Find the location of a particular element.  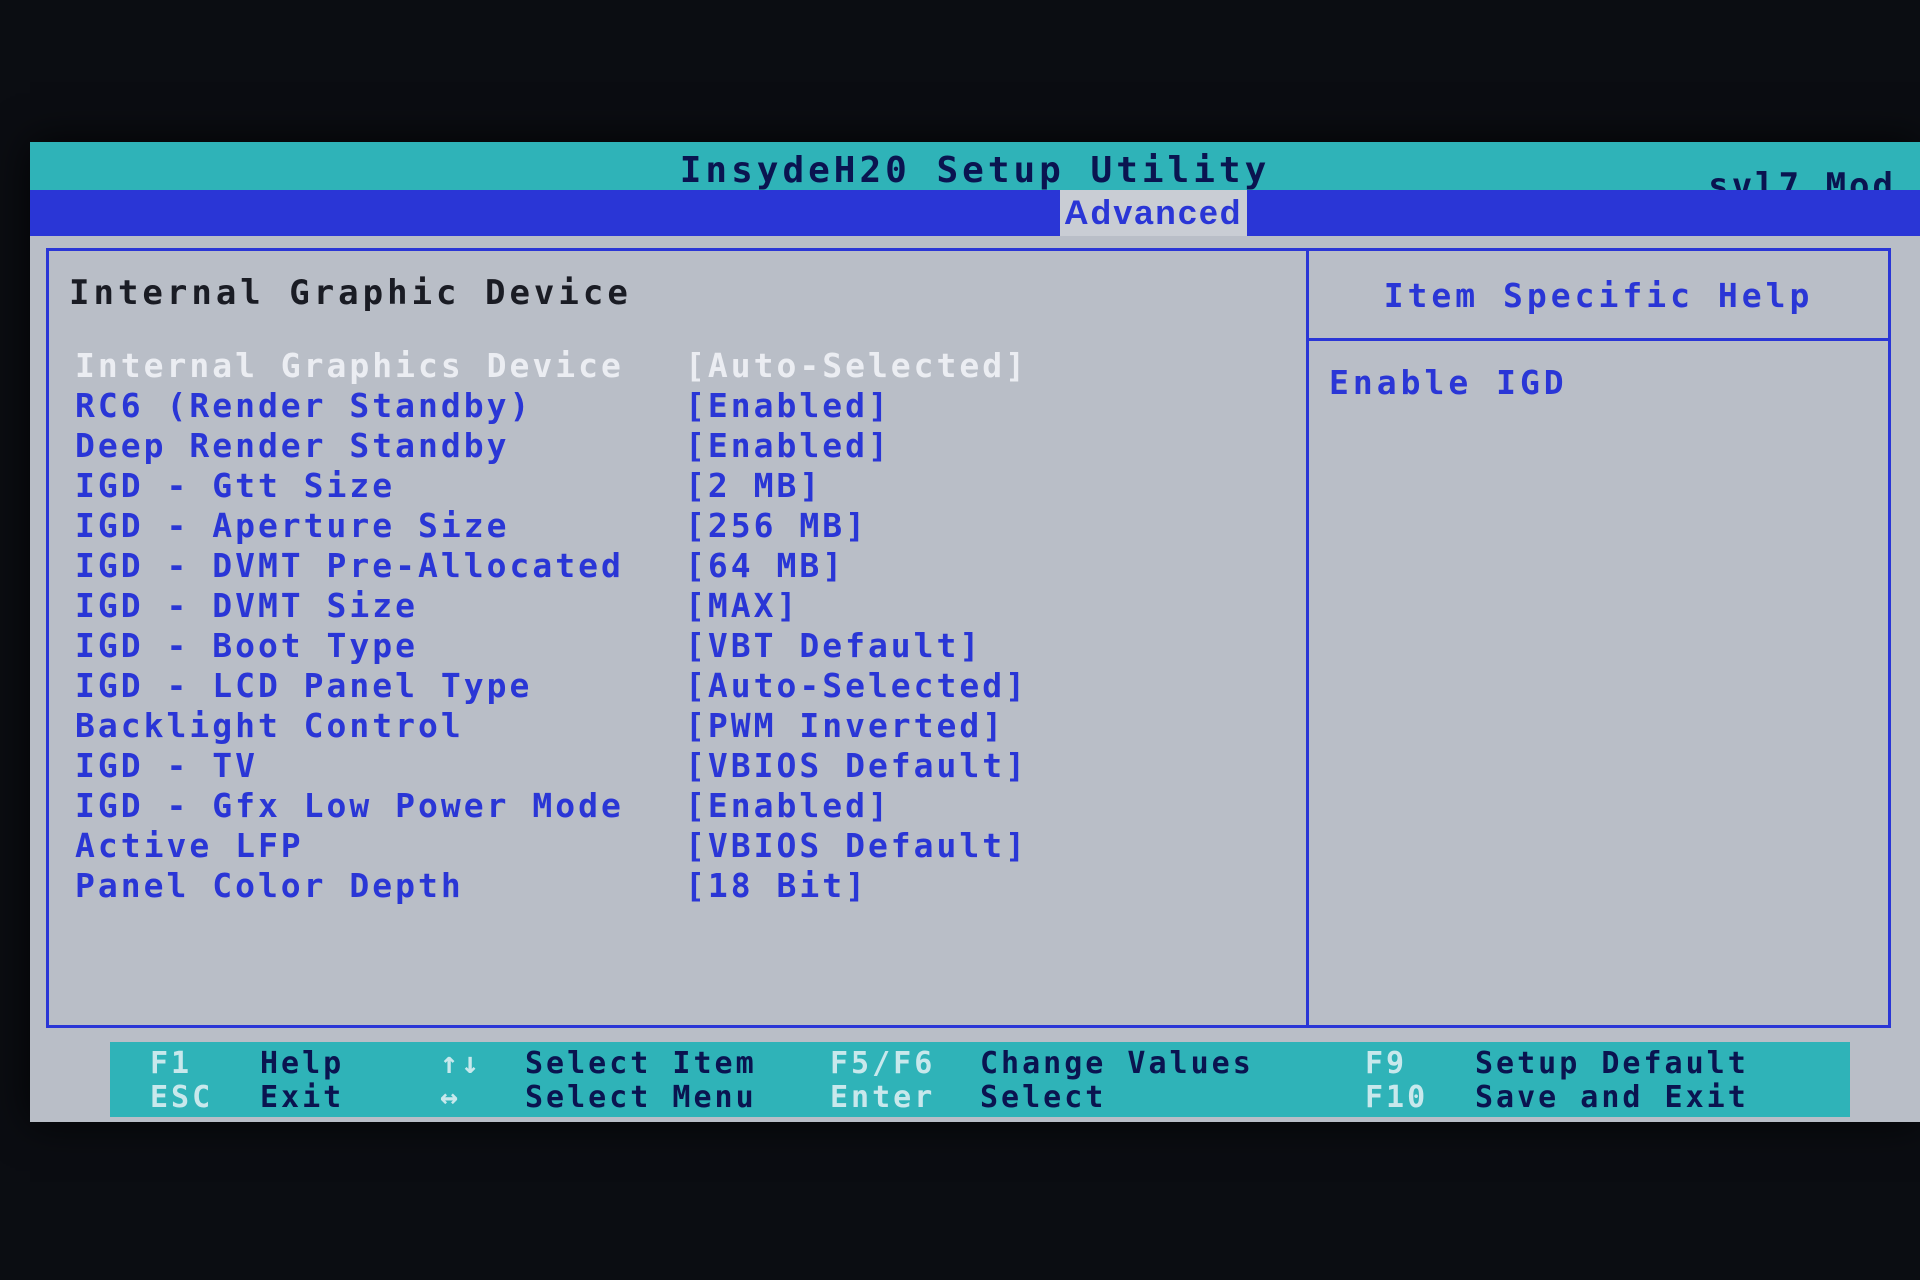

key-f9: F9 is located at coordinates (1386, 1063).